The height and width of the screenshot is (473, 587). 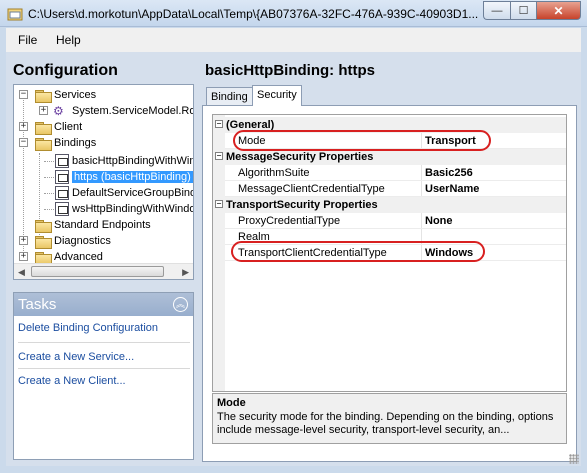 I want to click on maximize-icon: ☐, so click(x=523, y=11).